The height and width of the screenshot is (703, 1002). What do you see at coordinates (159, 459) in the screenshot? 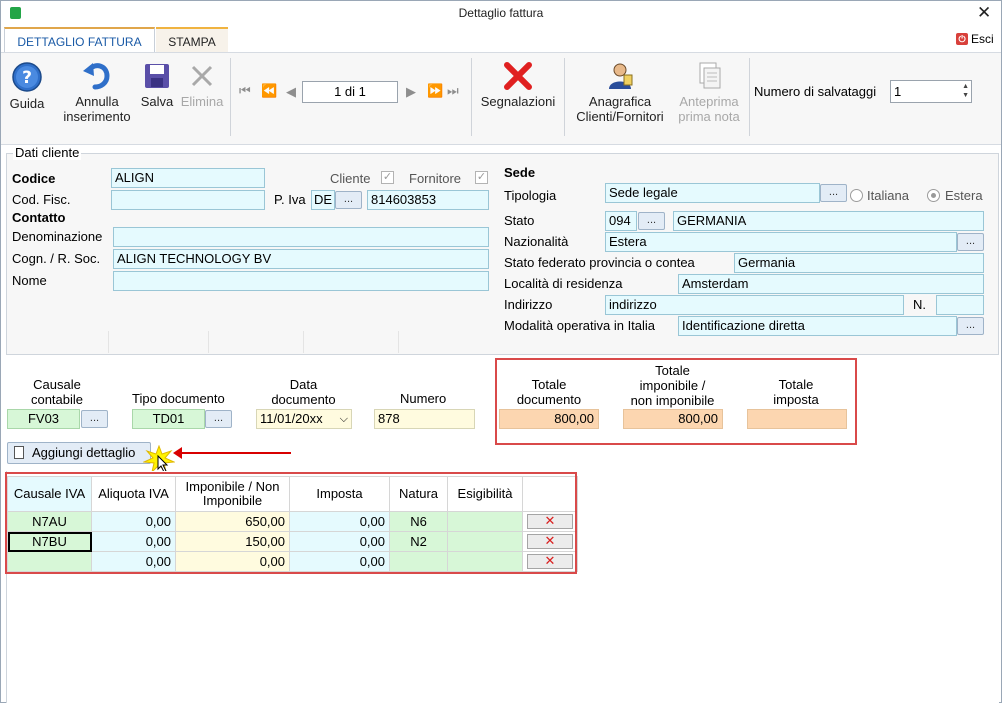
I see `click-burst-icon` at bounding box center [159, 459].